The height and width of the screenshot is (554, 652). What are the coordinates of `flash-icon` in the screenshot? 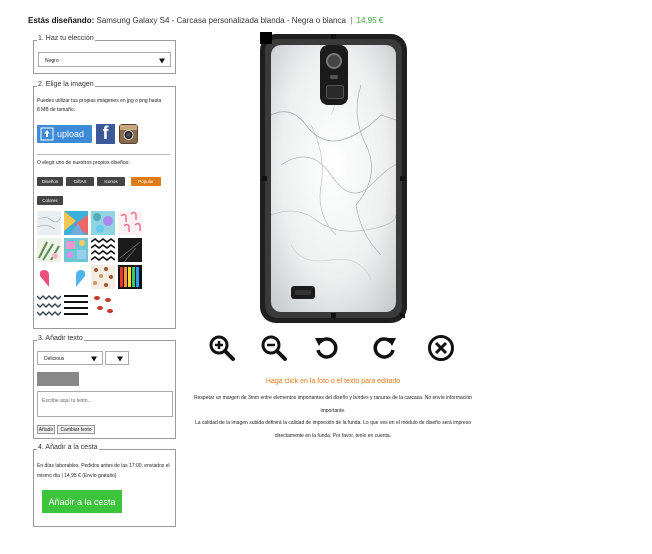 It's located at (334, 77).